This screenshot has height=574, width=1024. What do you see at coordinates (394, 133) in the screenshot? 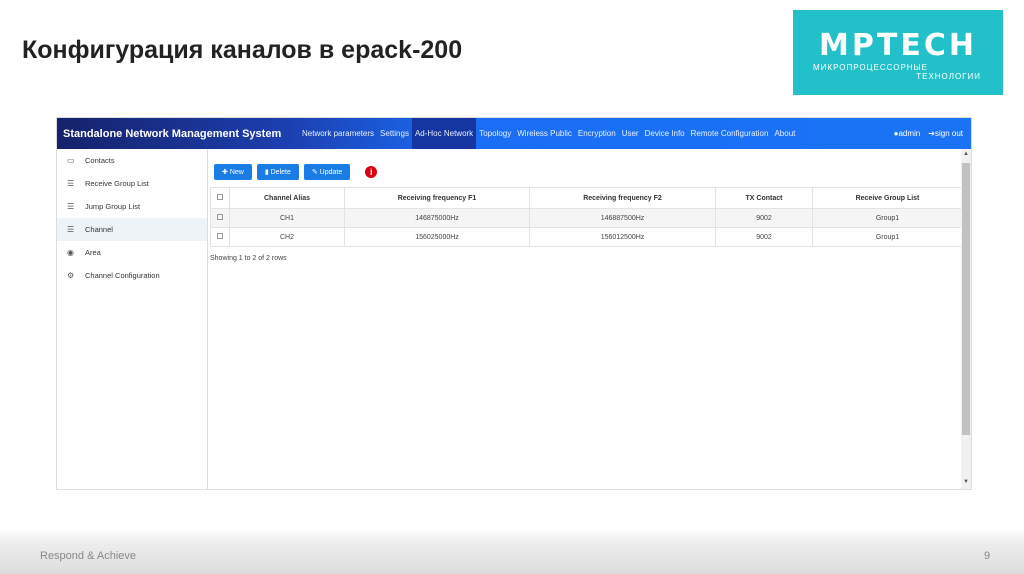
I see `nav-settings: Settings` at bounding box center [394, 133].